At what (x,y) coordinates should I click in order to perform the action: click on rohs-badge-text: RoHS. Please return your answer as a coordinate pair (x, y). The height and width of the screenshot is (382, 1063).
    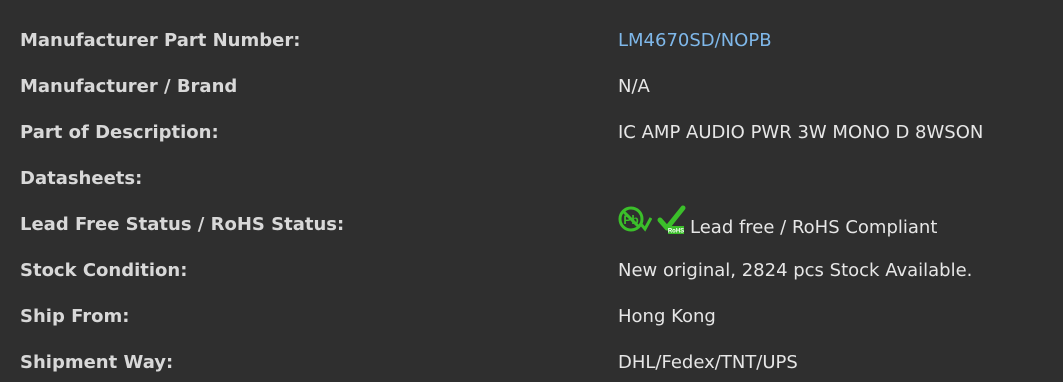
    Looking at the image, I should click on (676, 232).